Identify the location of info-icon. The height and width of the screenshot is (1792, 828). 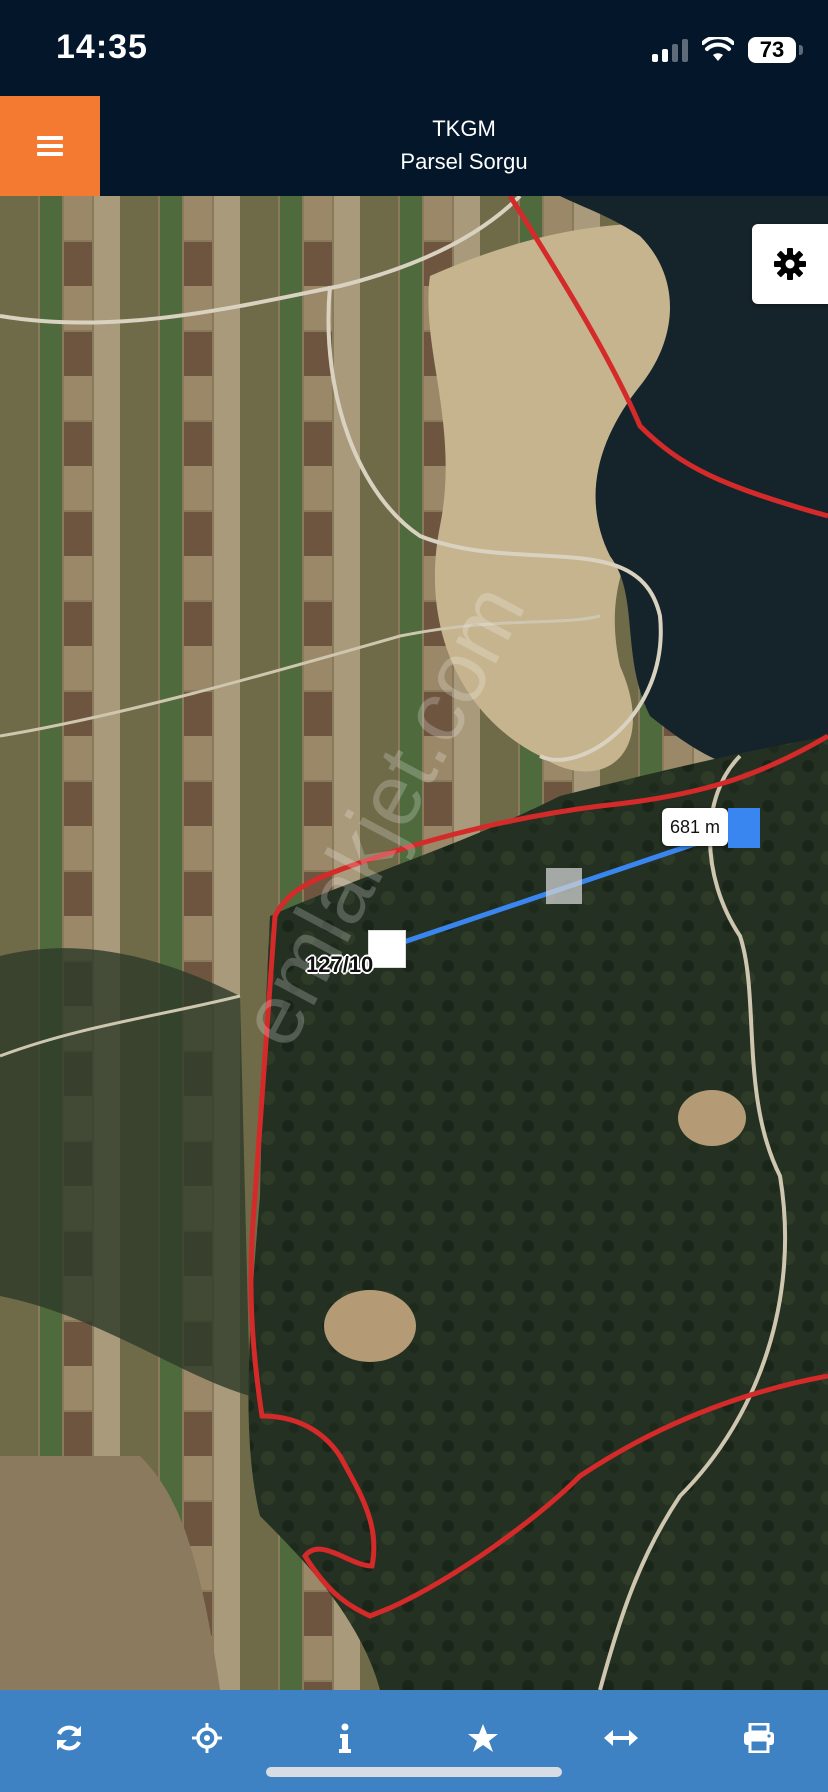
(345, 1738).